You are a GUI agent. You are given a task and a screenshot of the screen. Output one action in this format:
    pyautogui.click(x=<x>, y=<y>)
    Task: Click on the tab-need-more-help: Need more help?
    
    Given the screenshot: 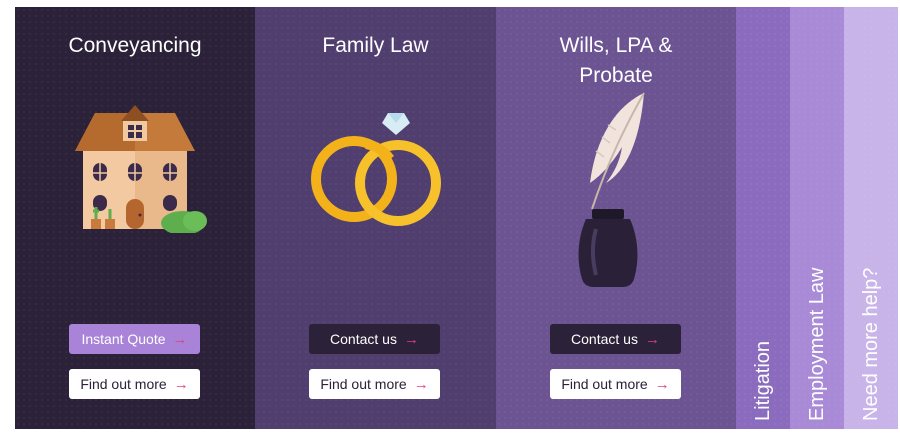 What is the action you would take?
    pyautogui.click(x=871, y=218)
    